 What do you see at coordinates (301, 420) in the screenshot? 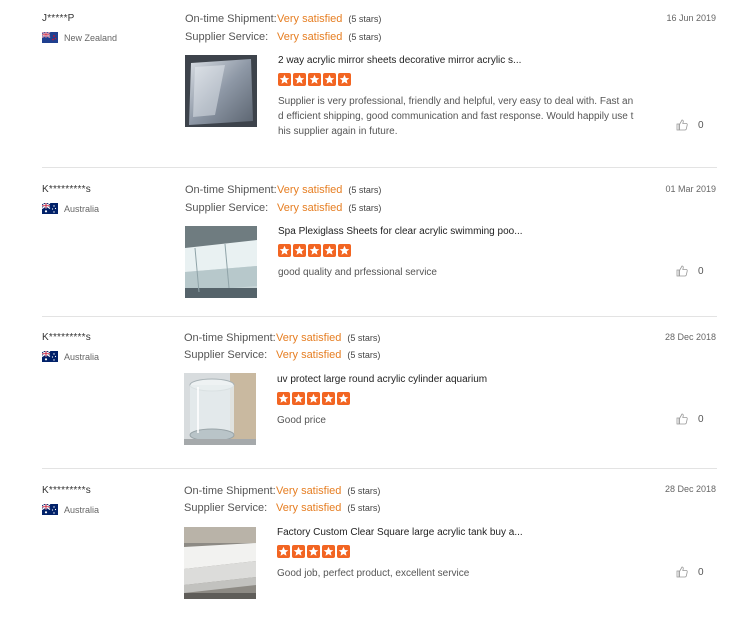
I see `review-comment: Good price` at bounding box center [301, 420].